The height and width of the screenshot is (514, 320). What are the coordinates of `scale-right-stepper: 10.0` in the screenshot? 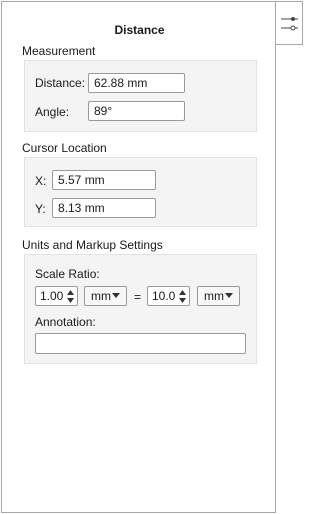 It's located at (168, 296).